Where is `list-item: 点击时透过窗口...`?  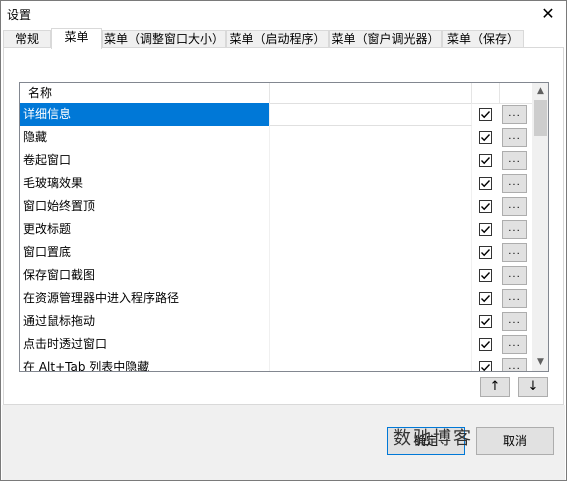 list-item: 点击时透过窗口... is located at coordinates (276, 344).